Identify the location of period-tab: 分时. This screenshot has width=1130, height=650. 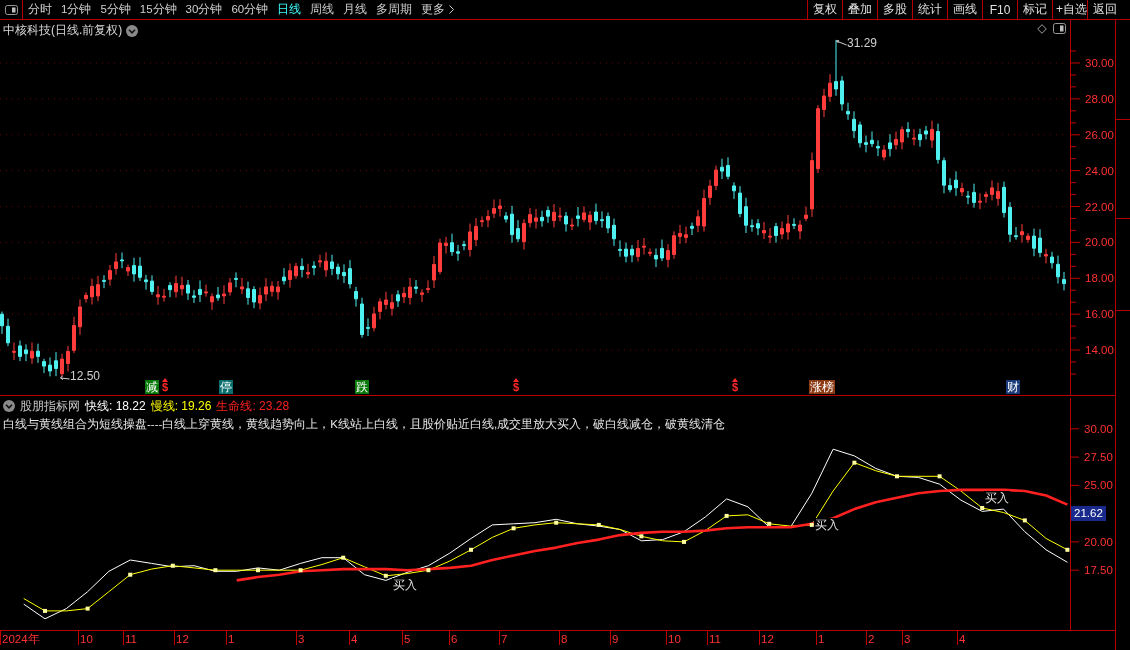
(40, 9).